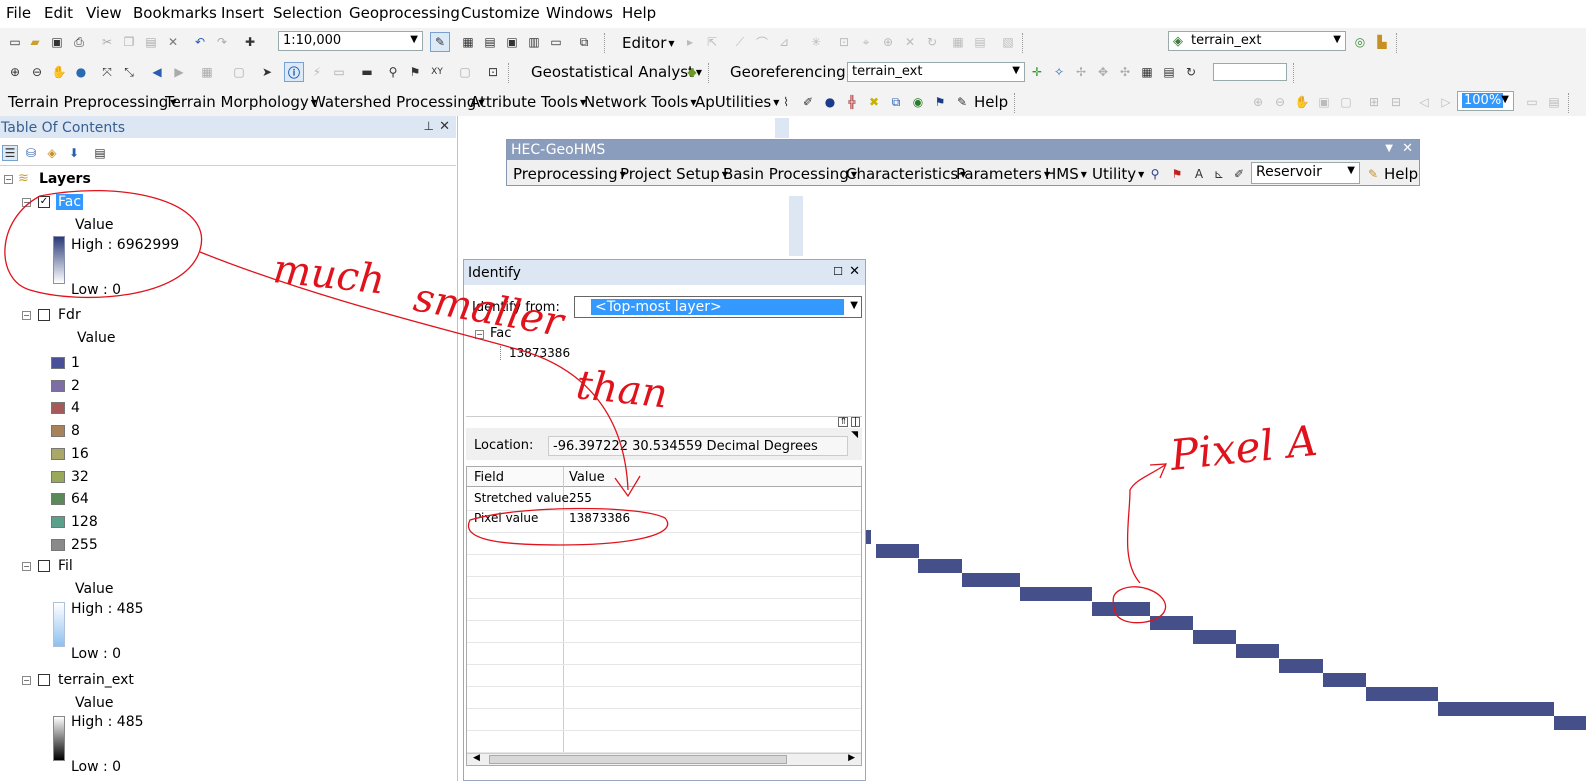 This screenshot has width=1586, height=781. I want to click on pixel-a-circle, so click(1139, 605).